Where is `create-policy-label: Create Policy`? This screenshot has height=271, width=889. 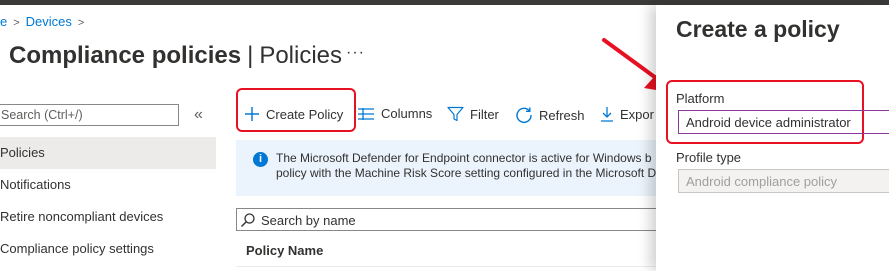 create-policy-label: Create Policy is located at coordinates (305, 114).